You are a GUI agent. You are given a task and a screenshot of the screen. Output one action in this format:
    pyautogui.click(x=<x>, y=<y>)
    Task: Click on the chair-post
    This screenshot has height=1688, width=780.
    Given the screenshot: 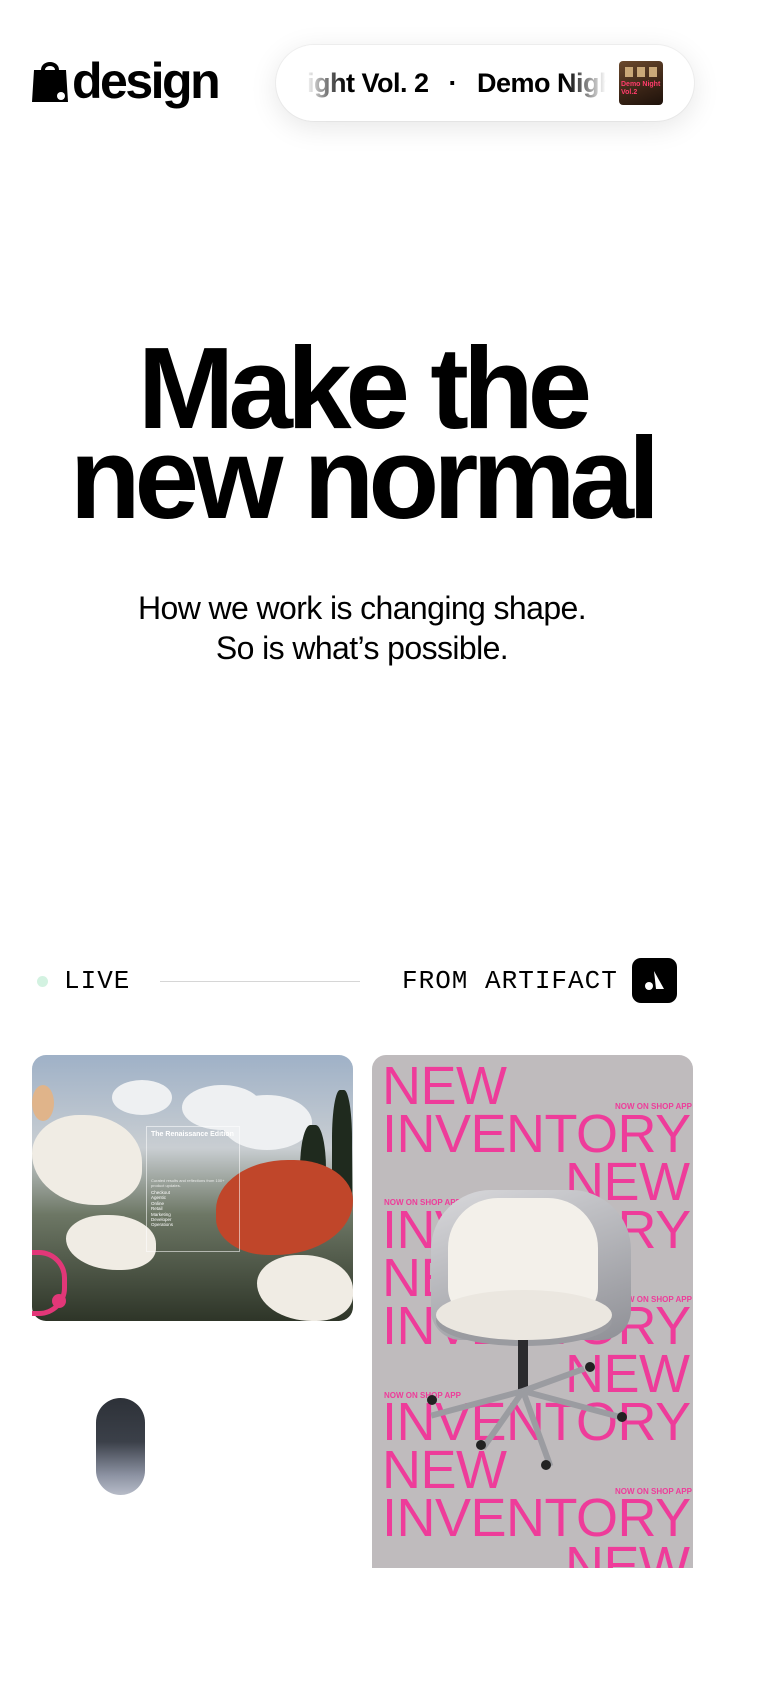 What is the action you would take?
    pyautogui.click(x=523, y=1365)
    